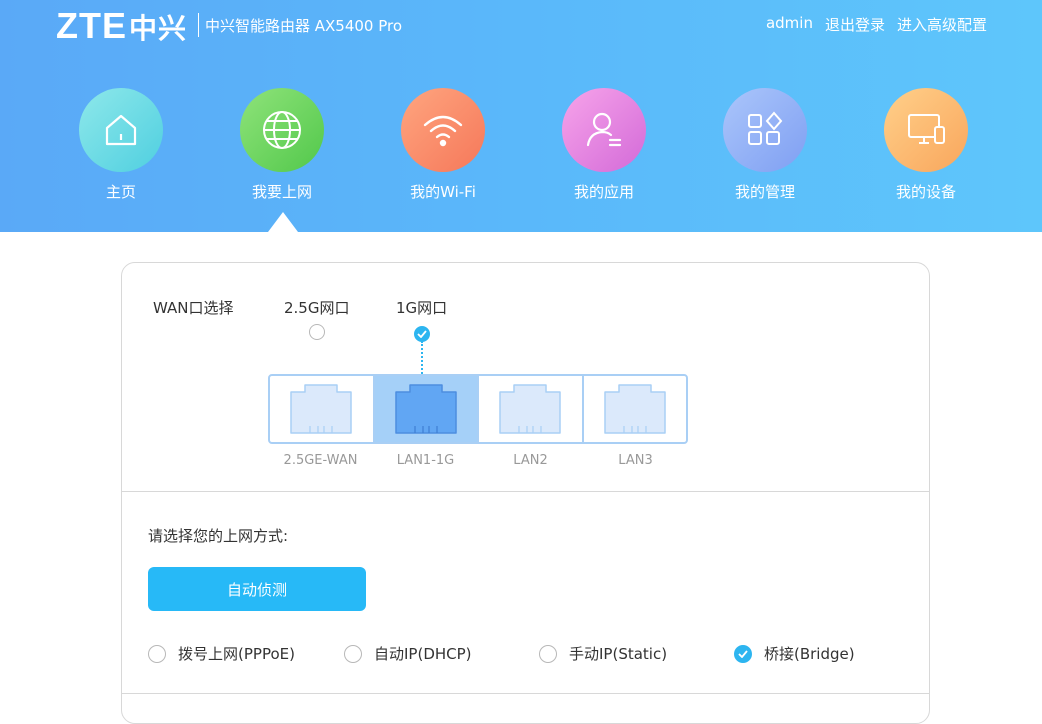 The height and width of the screenshot is (724, 1042). I want to click on port-lan3, so click(635, 409).